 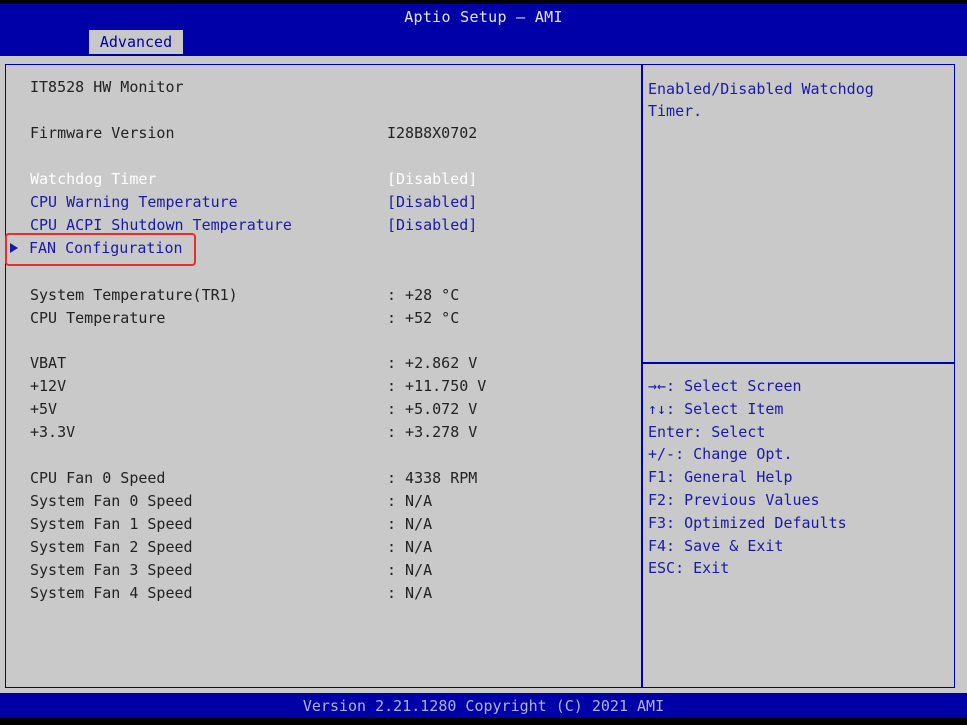 I want to click on system-fan-0-label: System Fan 0 Speed, so click(x=111, y=501).